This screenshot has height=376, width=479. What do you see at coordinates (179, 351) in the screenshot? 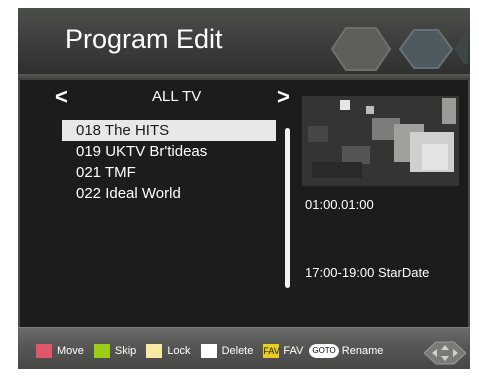
I see `lock-label: Lock` at bounding box center [179, 351].